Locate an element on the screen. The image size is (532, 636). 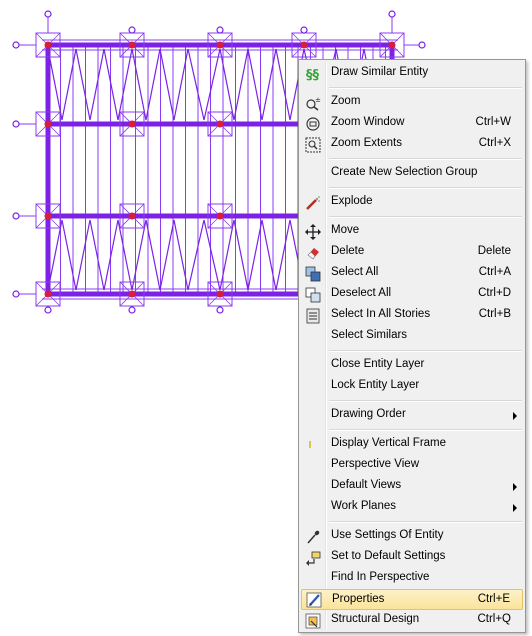
select-all-icon is located at coordinates (313, 273).